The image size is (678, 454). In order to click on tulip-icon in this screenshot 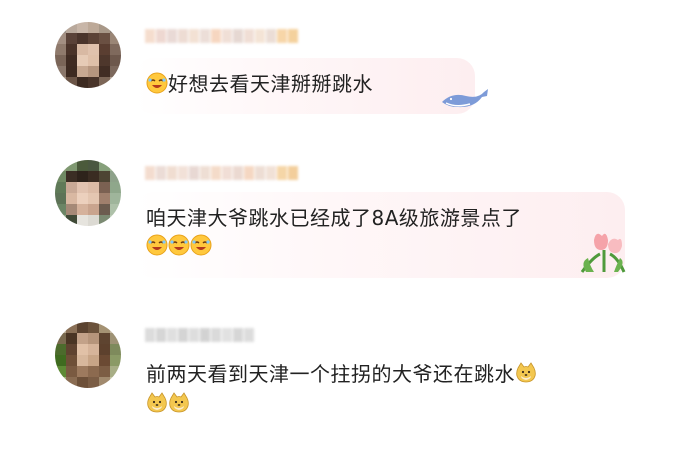, I will do `click(604, 253)`.